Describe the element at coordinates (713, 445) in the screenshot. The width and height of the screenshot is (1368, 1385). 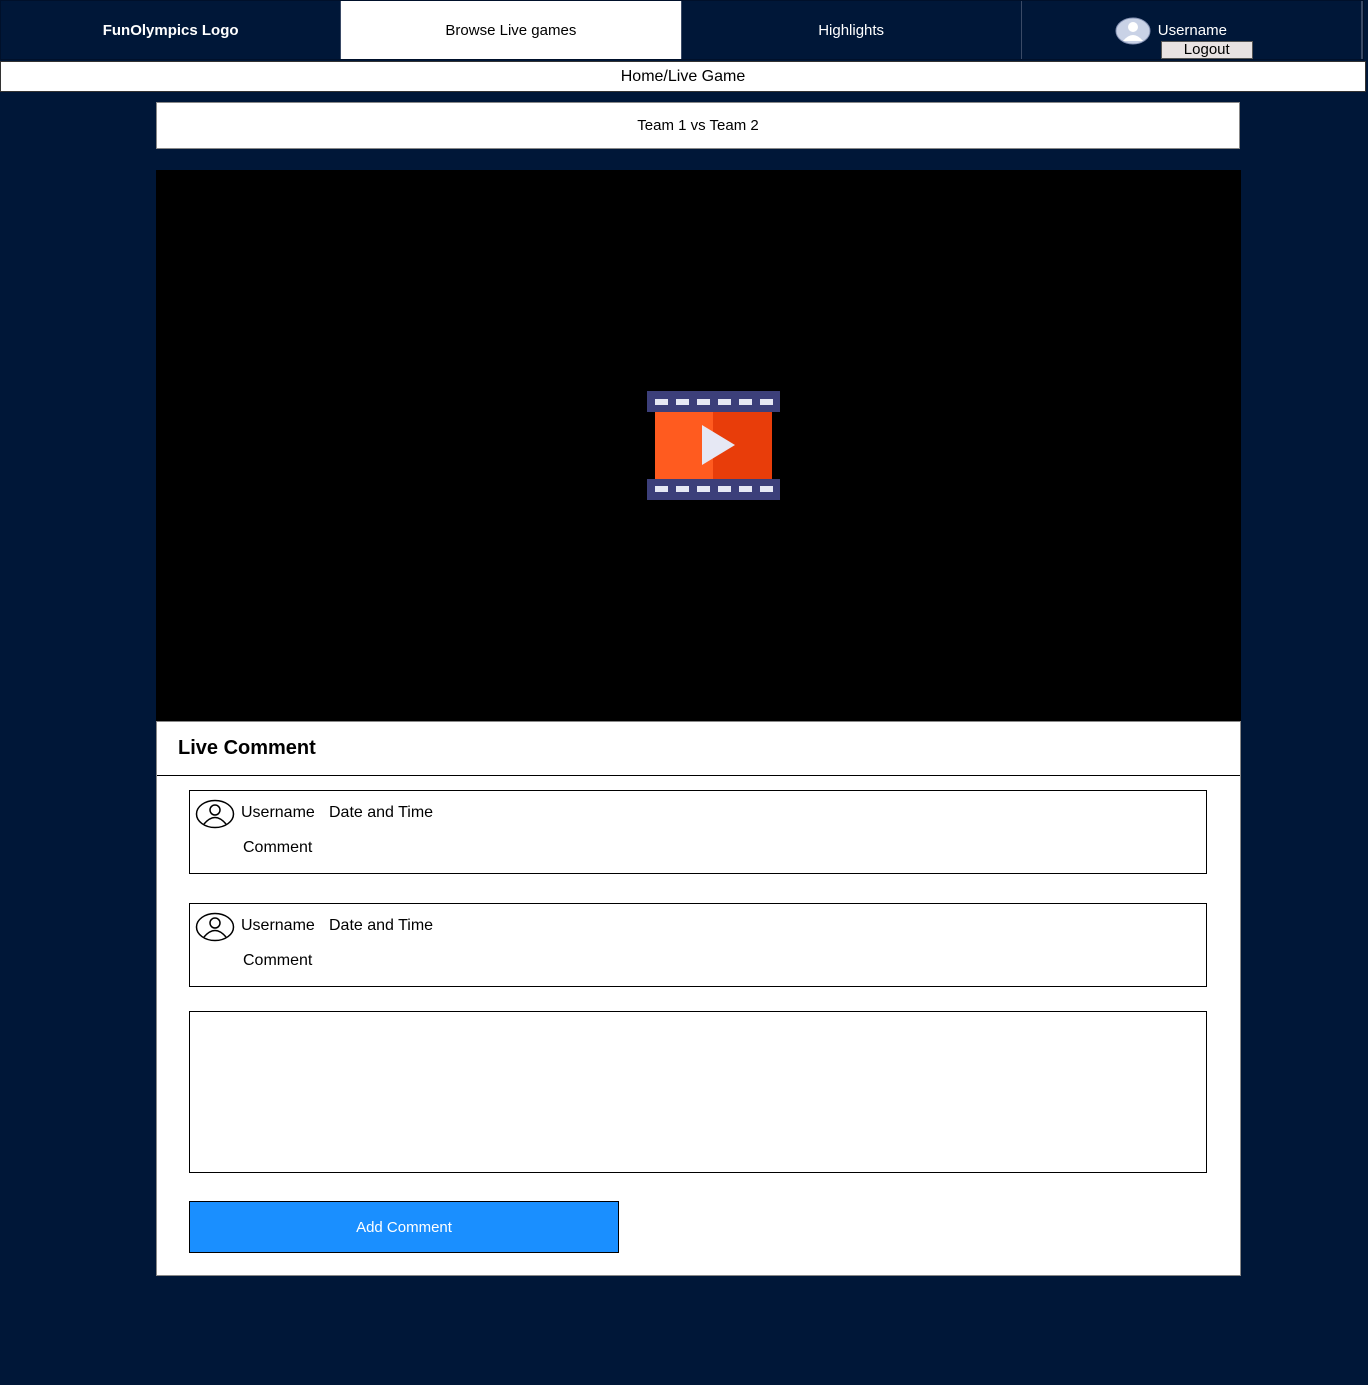
I see `video-play-icon` at that location.